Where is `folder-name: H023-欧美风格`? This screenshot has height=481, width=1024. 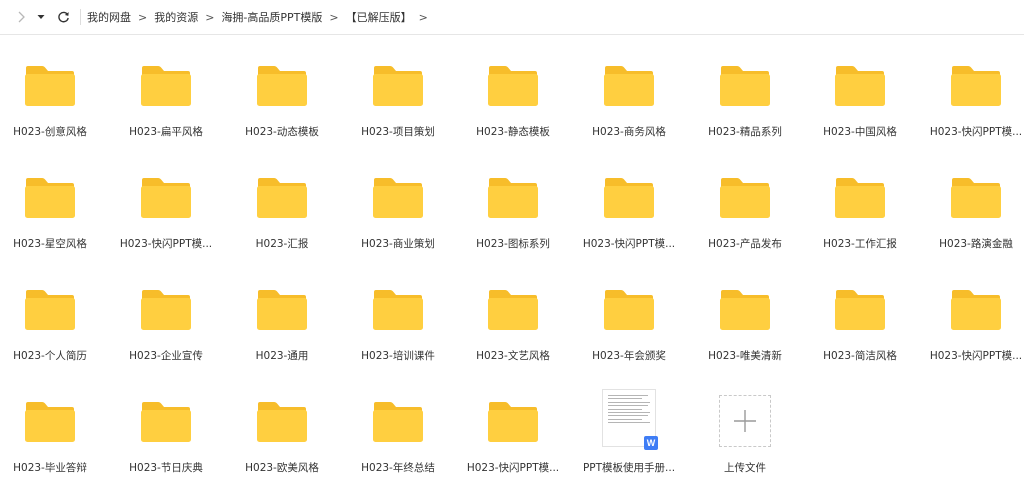 folder-name: H023-欧美风格 is located at coordinates (282, 468).